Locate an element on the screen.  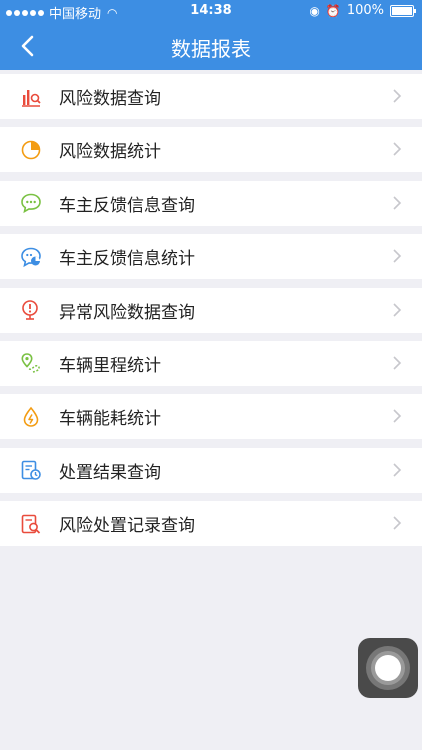
battery-percent: 100% is located at coordinates (365, 10).